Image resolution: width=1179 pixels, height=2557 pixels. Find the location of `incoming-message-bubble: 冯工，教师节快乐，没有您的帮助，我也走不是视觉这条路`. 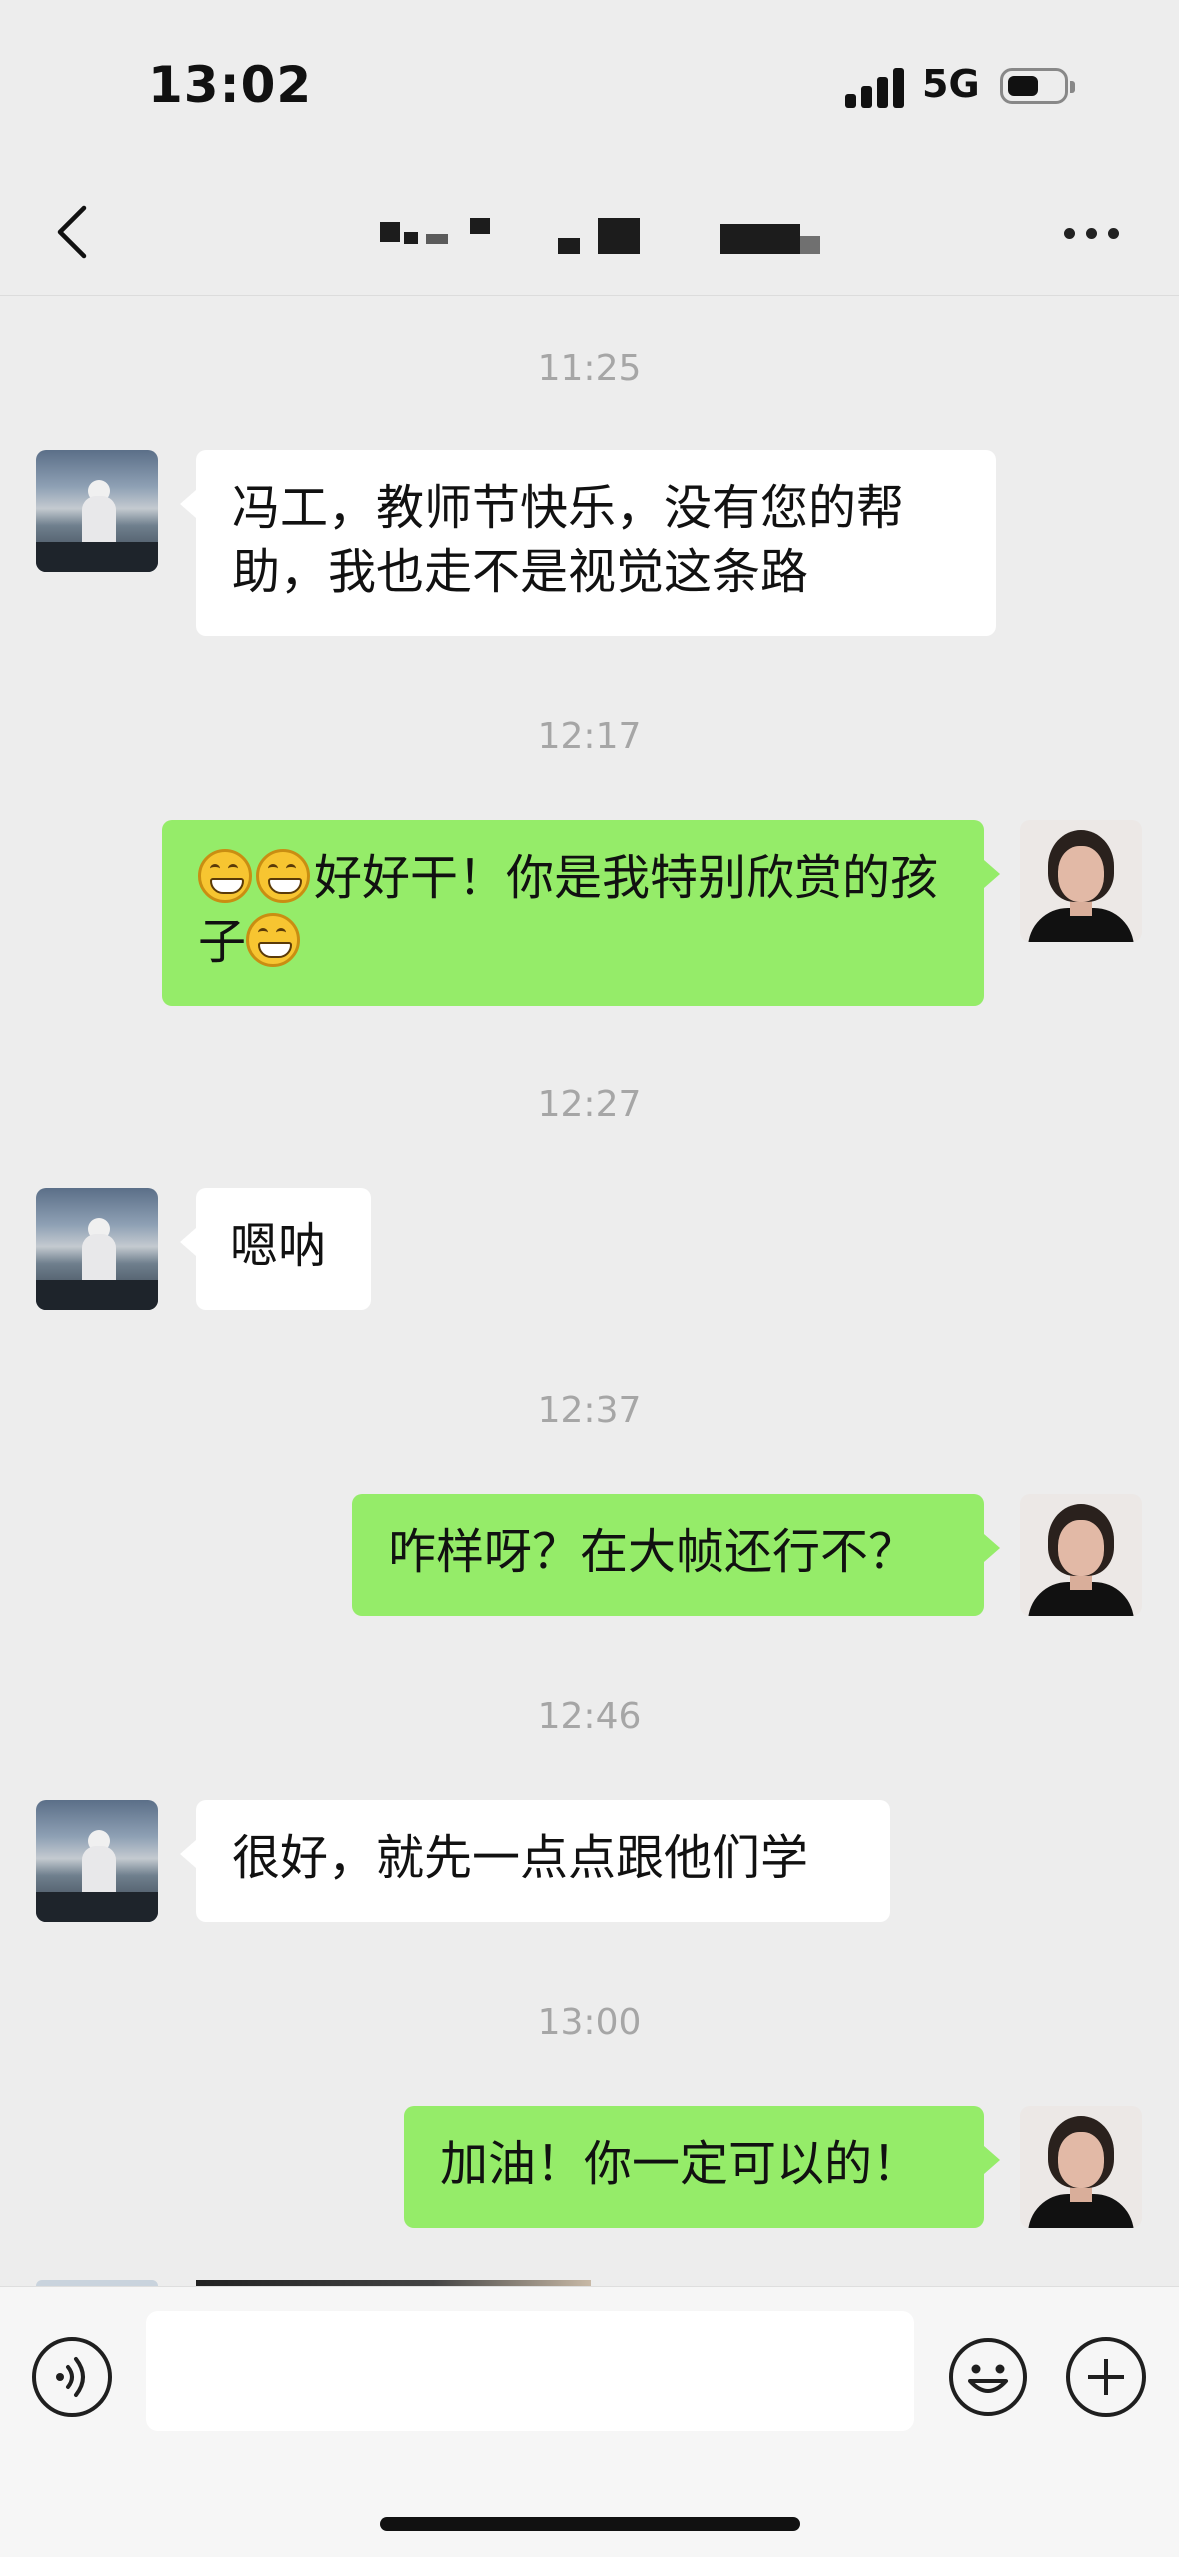

incoming-message-bubble: 冯工，教师节快乐，没有您的帮助，我也走不是视觉这条路 is located at coordinates (588, 543).